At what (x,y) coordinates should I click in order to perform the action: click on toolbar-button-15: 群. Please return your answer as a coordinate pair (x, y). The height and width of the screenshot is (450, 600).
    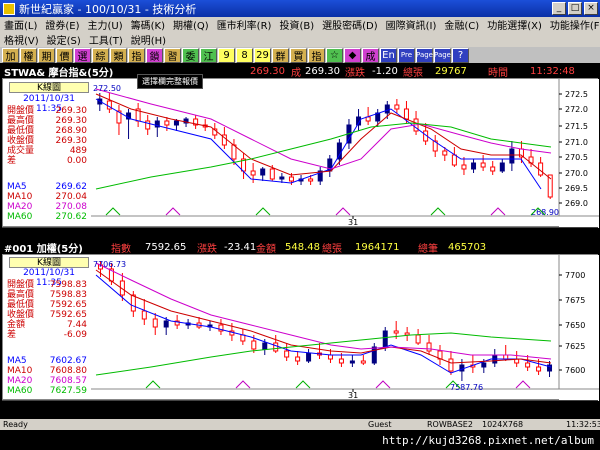
    Looking at the image, I should click on (280, 55).